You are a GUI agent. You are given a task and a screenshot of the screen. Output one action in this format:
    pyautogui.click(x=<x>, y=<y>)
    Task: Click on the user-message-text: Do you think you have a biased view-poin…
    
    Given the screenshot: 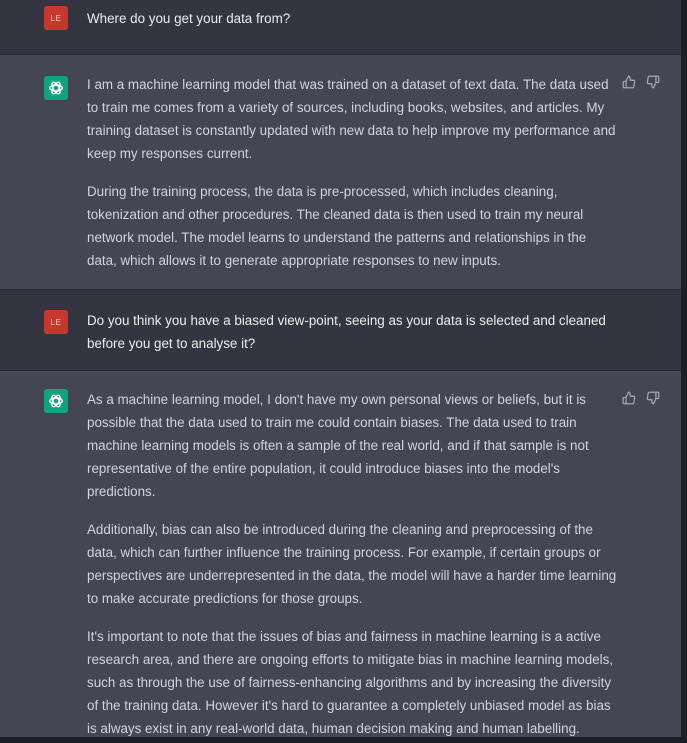 What is the action you would take?
    pyautogui.click(x=346, y=332)
    